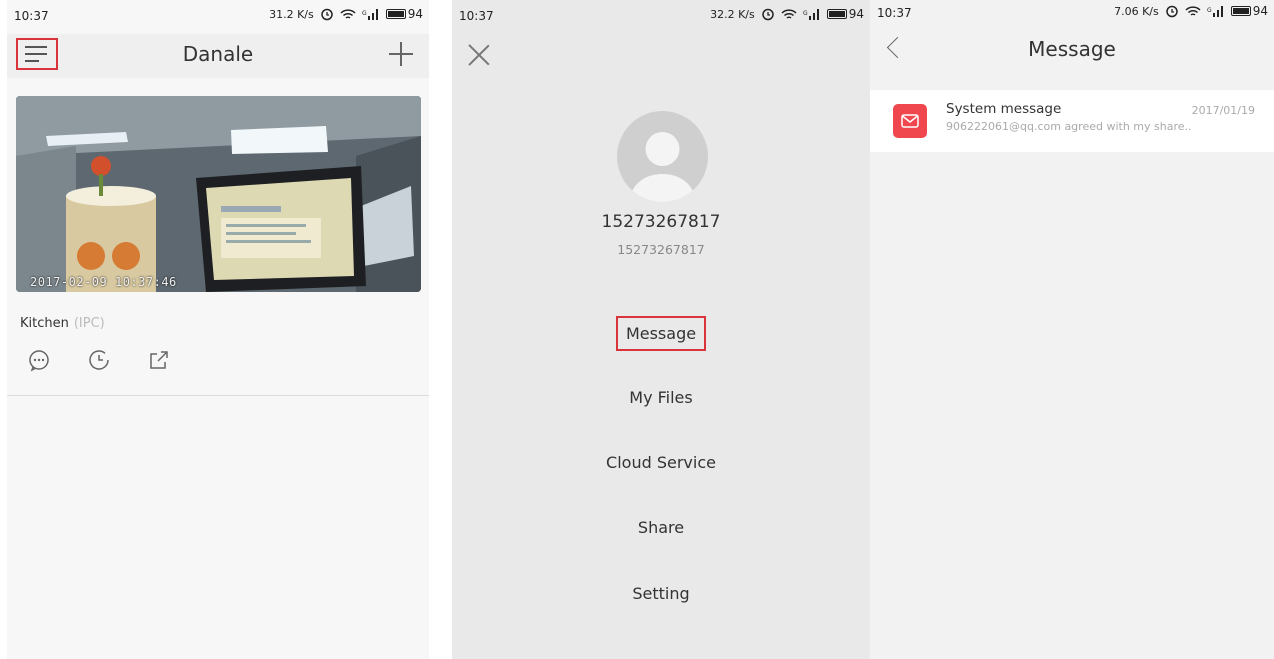  What do you see at coordinates (661, 222) in the screenshot?
I see `username: 15273267817` at bounding box center [661, 222].